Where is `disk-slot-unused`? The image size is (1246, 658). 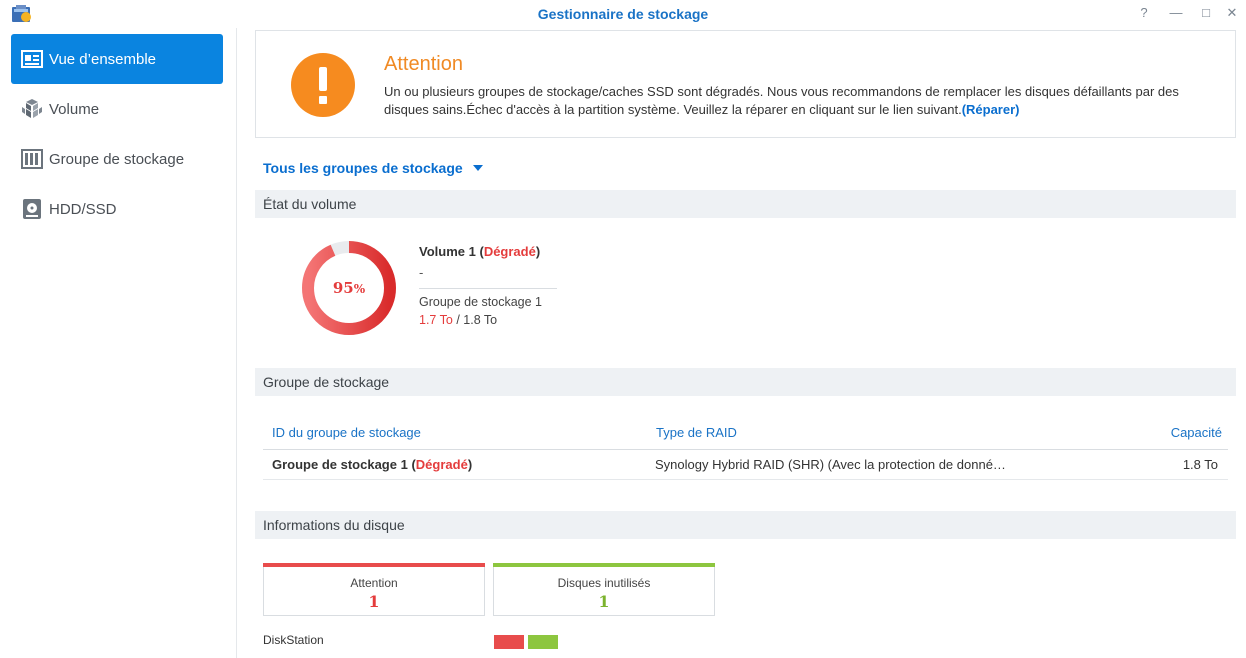 disk-slot-unused is located at coordinates (543, 642).